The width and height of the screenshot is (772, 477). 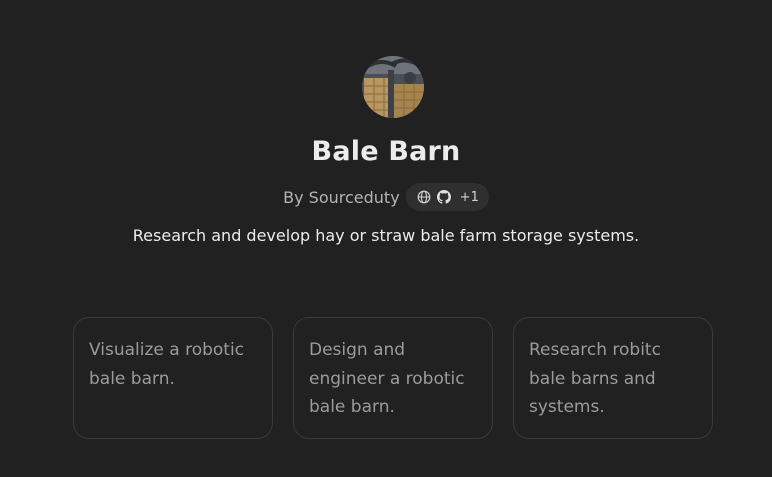 What do you see at coordinates (173, 378) in the screenshot?
I see `starter-card-visualize: Visualize a robotic bale barn.` at bounding box center [173, 378].